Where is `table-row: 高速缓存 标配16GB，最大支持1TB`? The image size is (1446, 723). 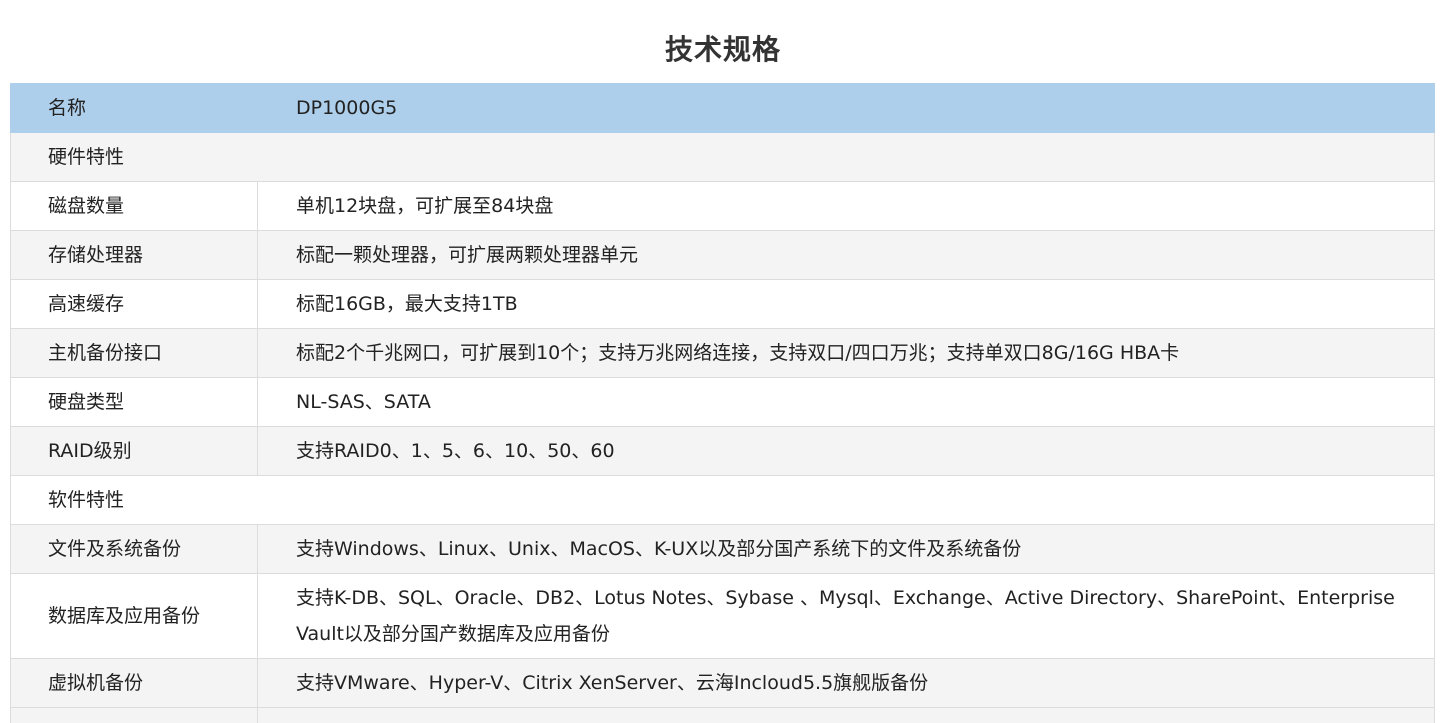
table-row: 高速缓存 标配16GB，最大支持1TB is located at coordinates (722, 304).